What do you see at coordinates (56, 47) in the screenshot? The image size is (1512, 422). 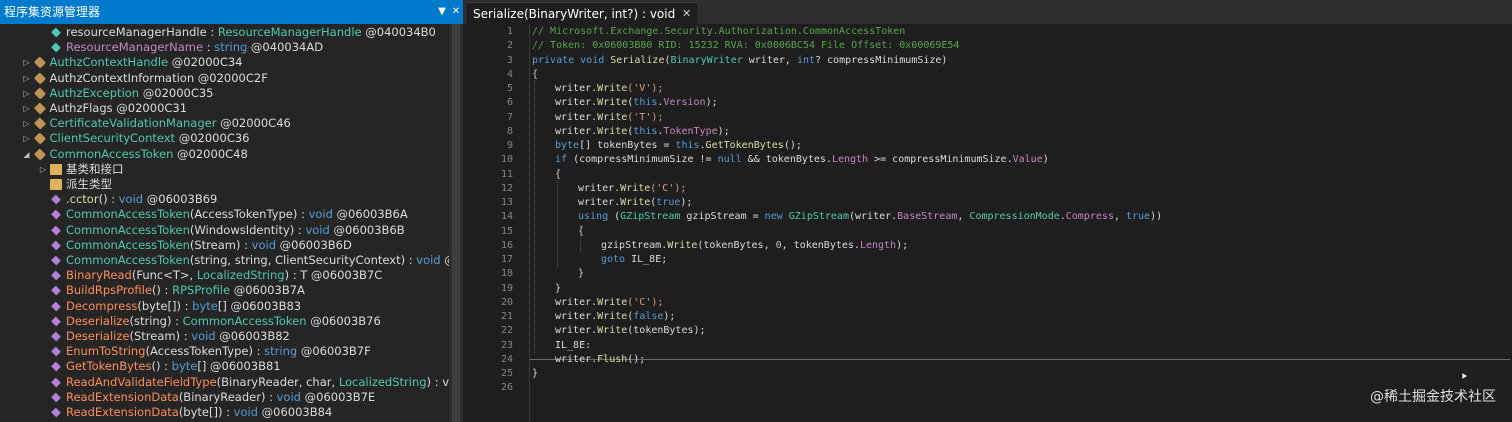 I see `field-icon` at bounding box center [56, 47].